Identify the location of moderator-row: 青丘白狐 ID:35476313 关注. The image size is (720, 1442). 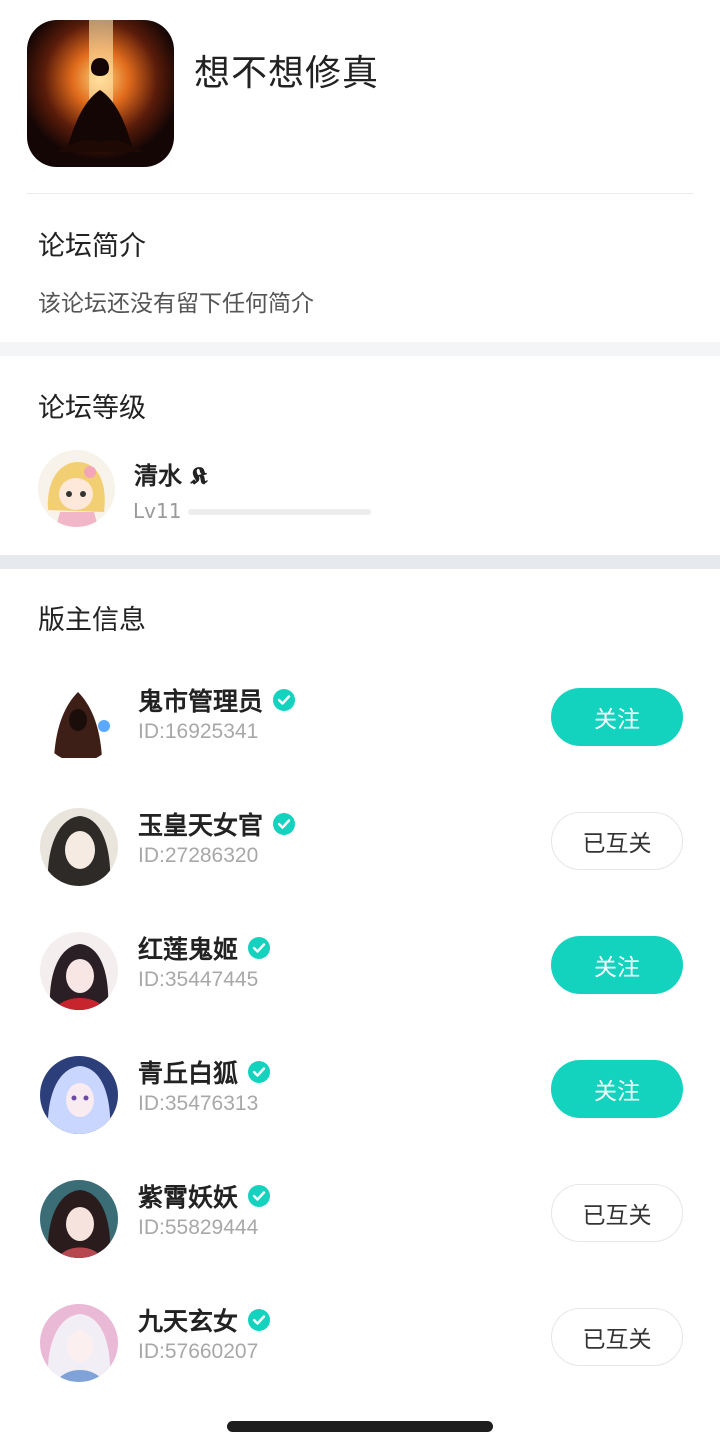
(360, 1102).